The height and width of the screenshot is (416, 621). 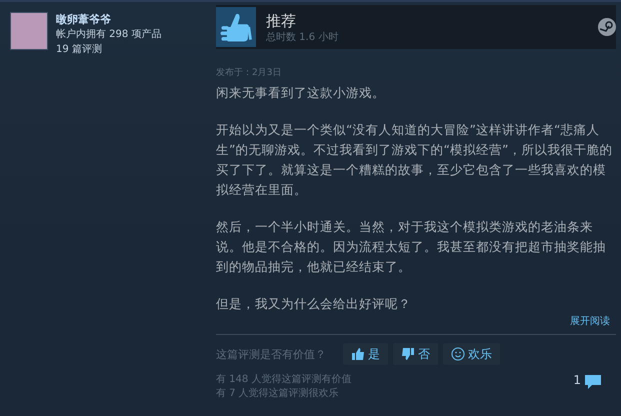 What do you see at coordinates (303, 37) in the screenshot?
I see `playtime: 总时数 1.6 小时` at bounding box center [303, 37].